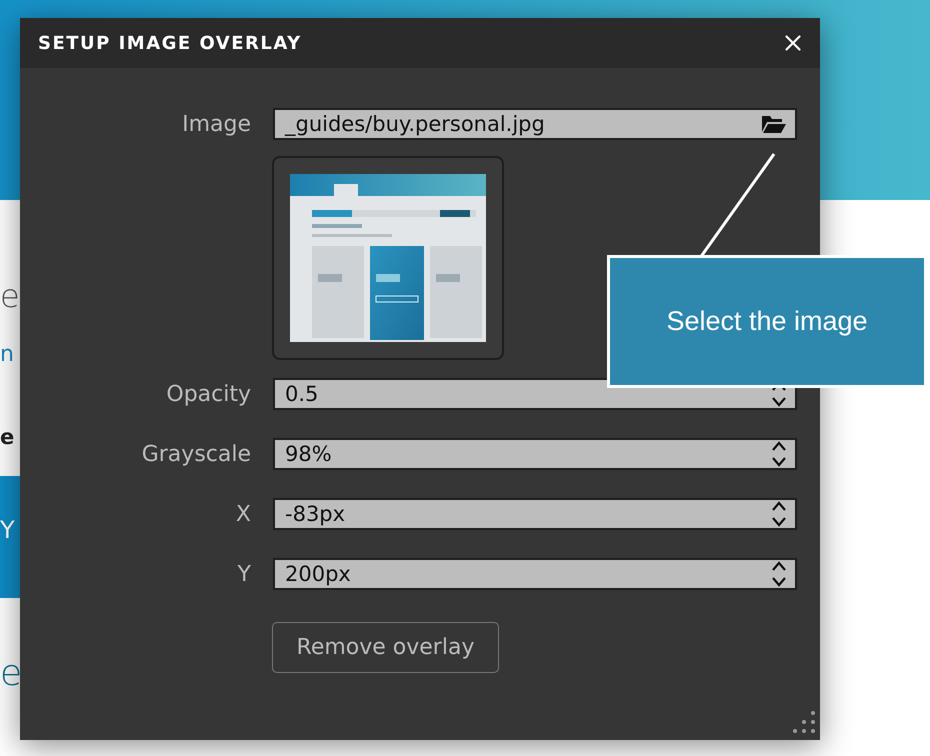  Describe the element at coordinates (216, 124) in the screenshot. I see `field-label: Image` at that location.